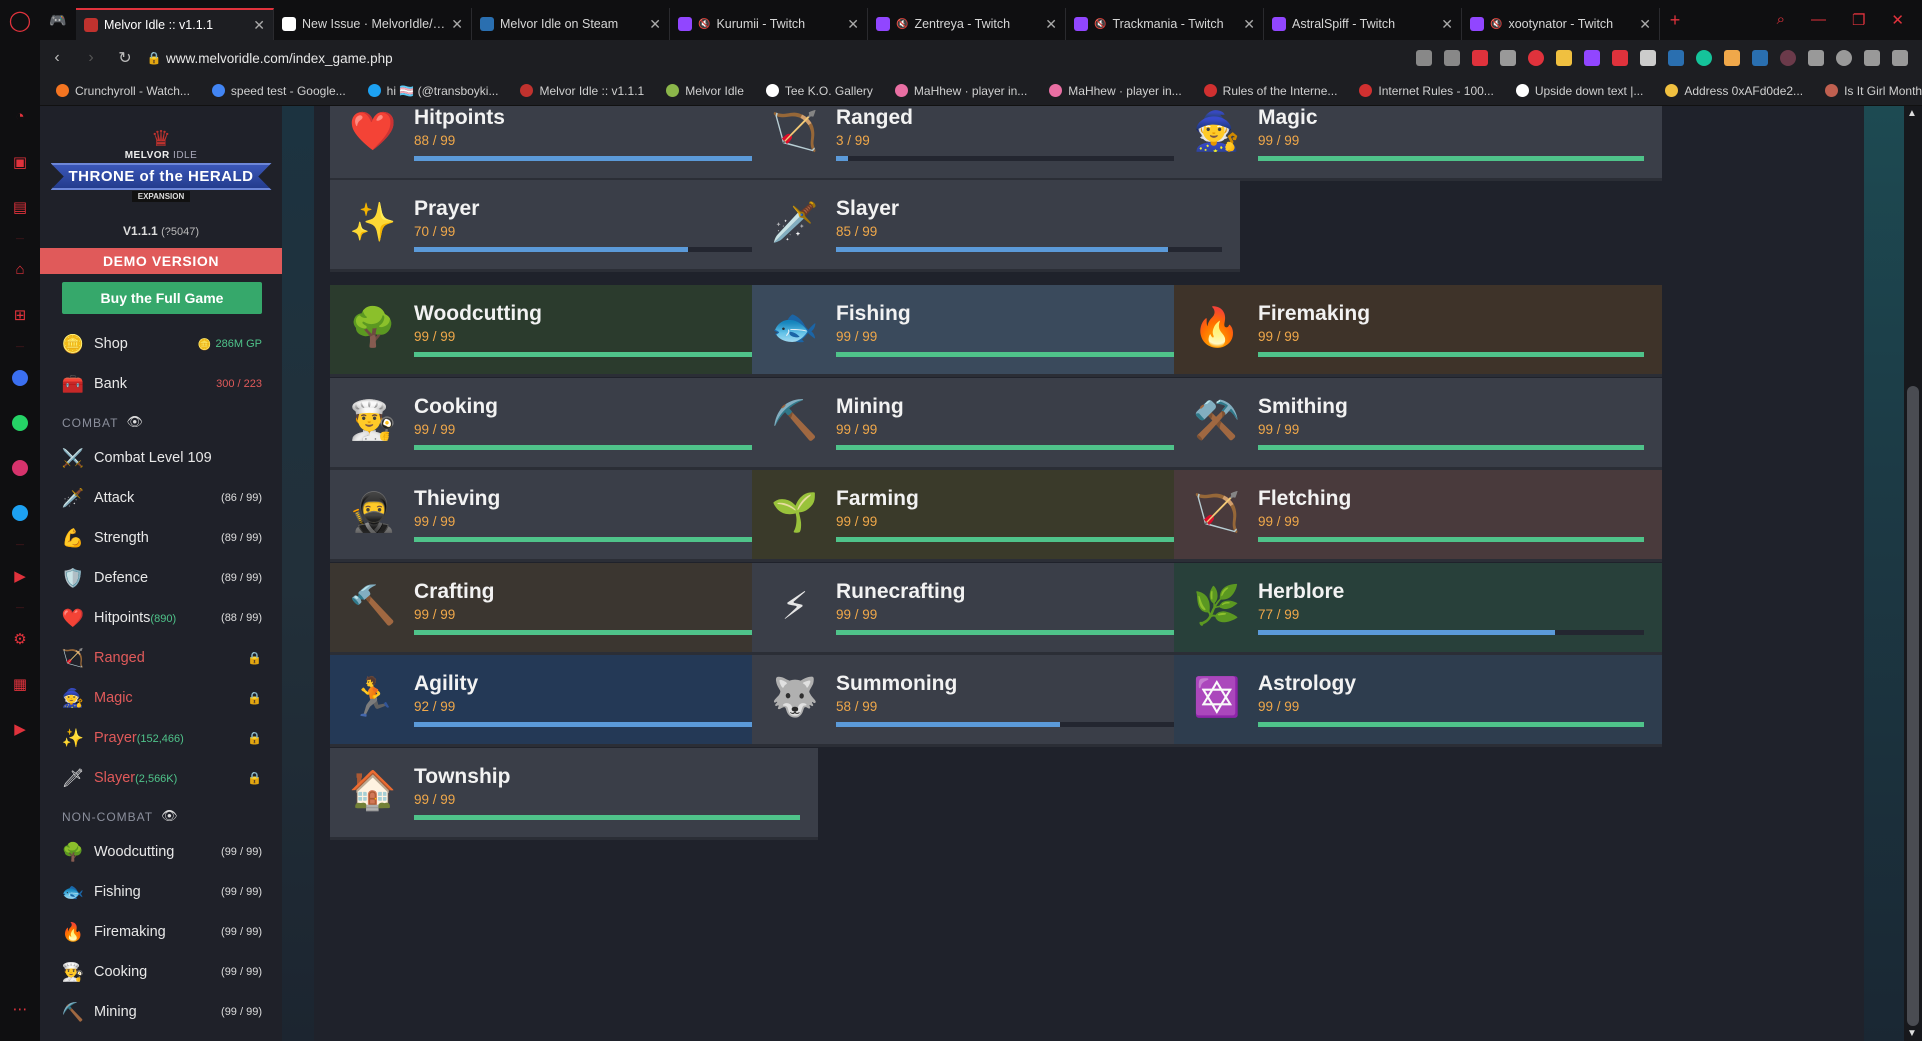  I want to click on skill-card-cooking: 👨‍🍳 Cooking 99 / 99, so click(574, 424).